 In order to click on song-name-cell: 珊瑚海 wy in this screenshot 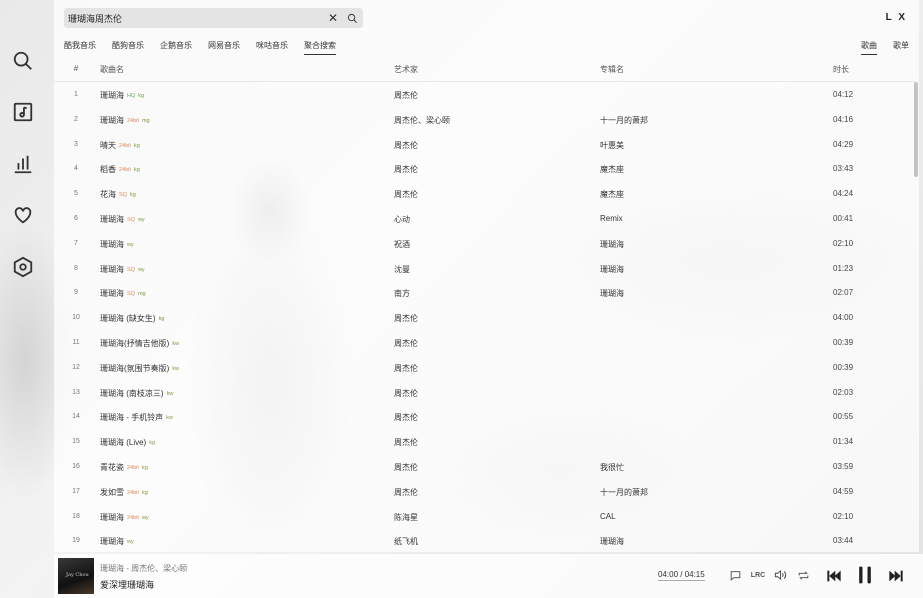, I will do `click(245, 541)`.